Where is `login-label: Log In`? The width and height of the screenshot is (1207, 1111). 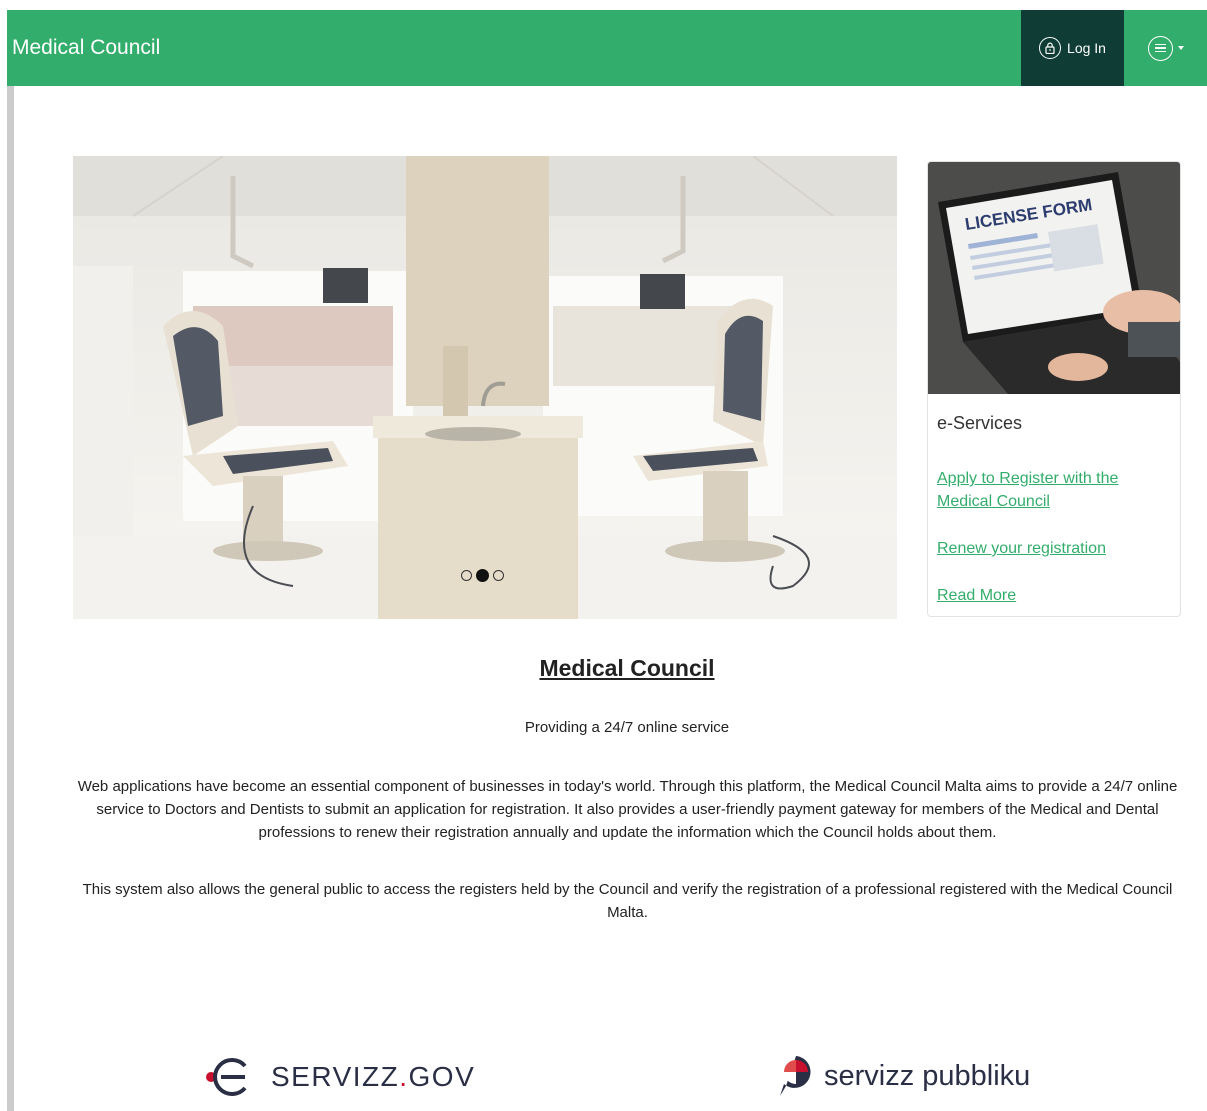
login-label: Log In is located at coordinates (1086, 48).